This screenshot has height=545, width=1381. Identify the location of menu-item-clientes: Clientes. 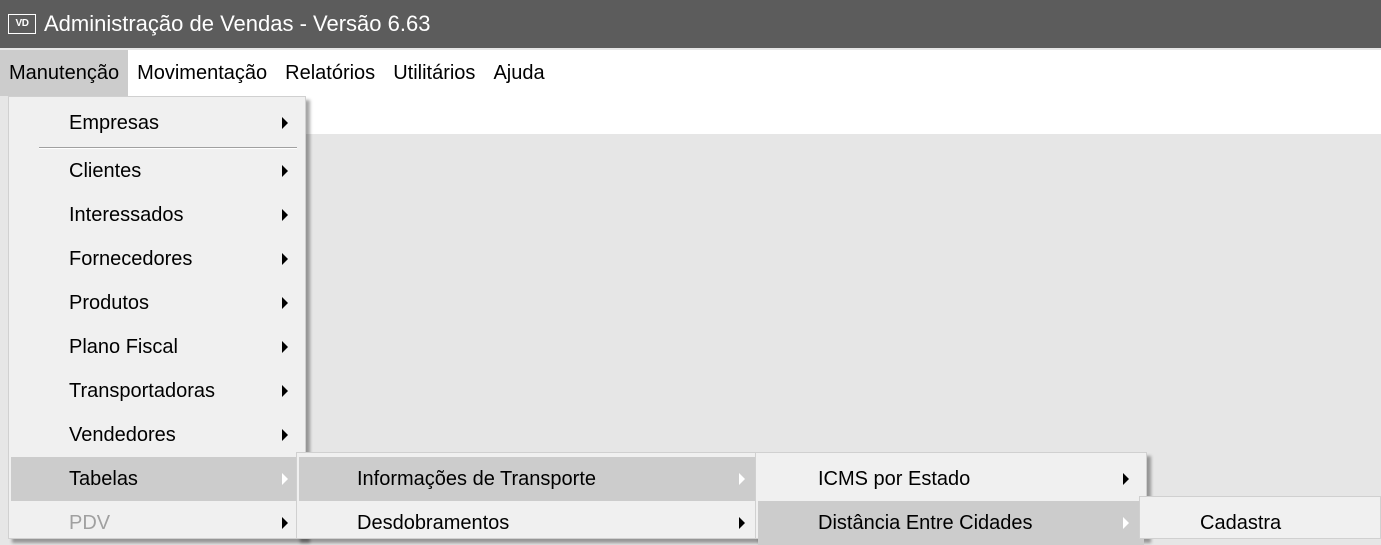
(157, 171).